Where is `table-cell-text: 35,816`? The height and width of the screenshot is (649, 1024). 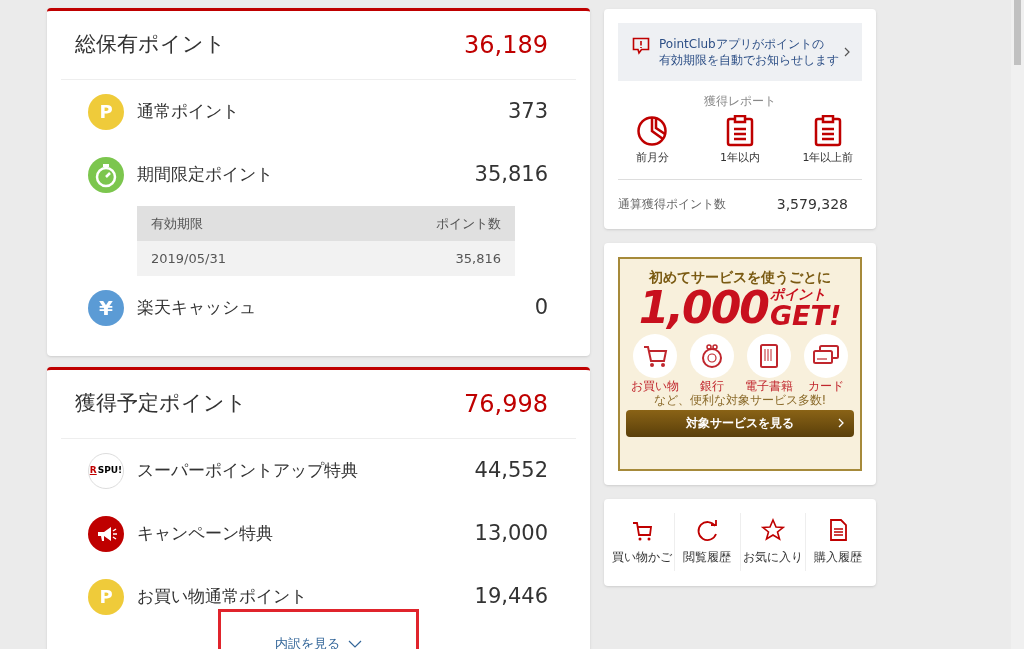
table-cell-text: 35,816 is located at coordinates (478, 258).